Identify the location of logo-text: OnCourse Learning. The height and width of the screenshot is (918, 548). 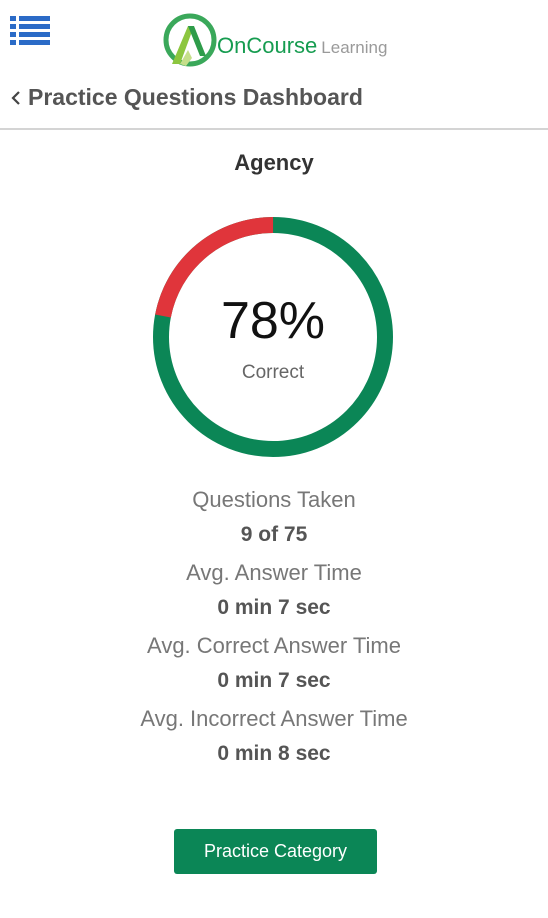
(302, 46).